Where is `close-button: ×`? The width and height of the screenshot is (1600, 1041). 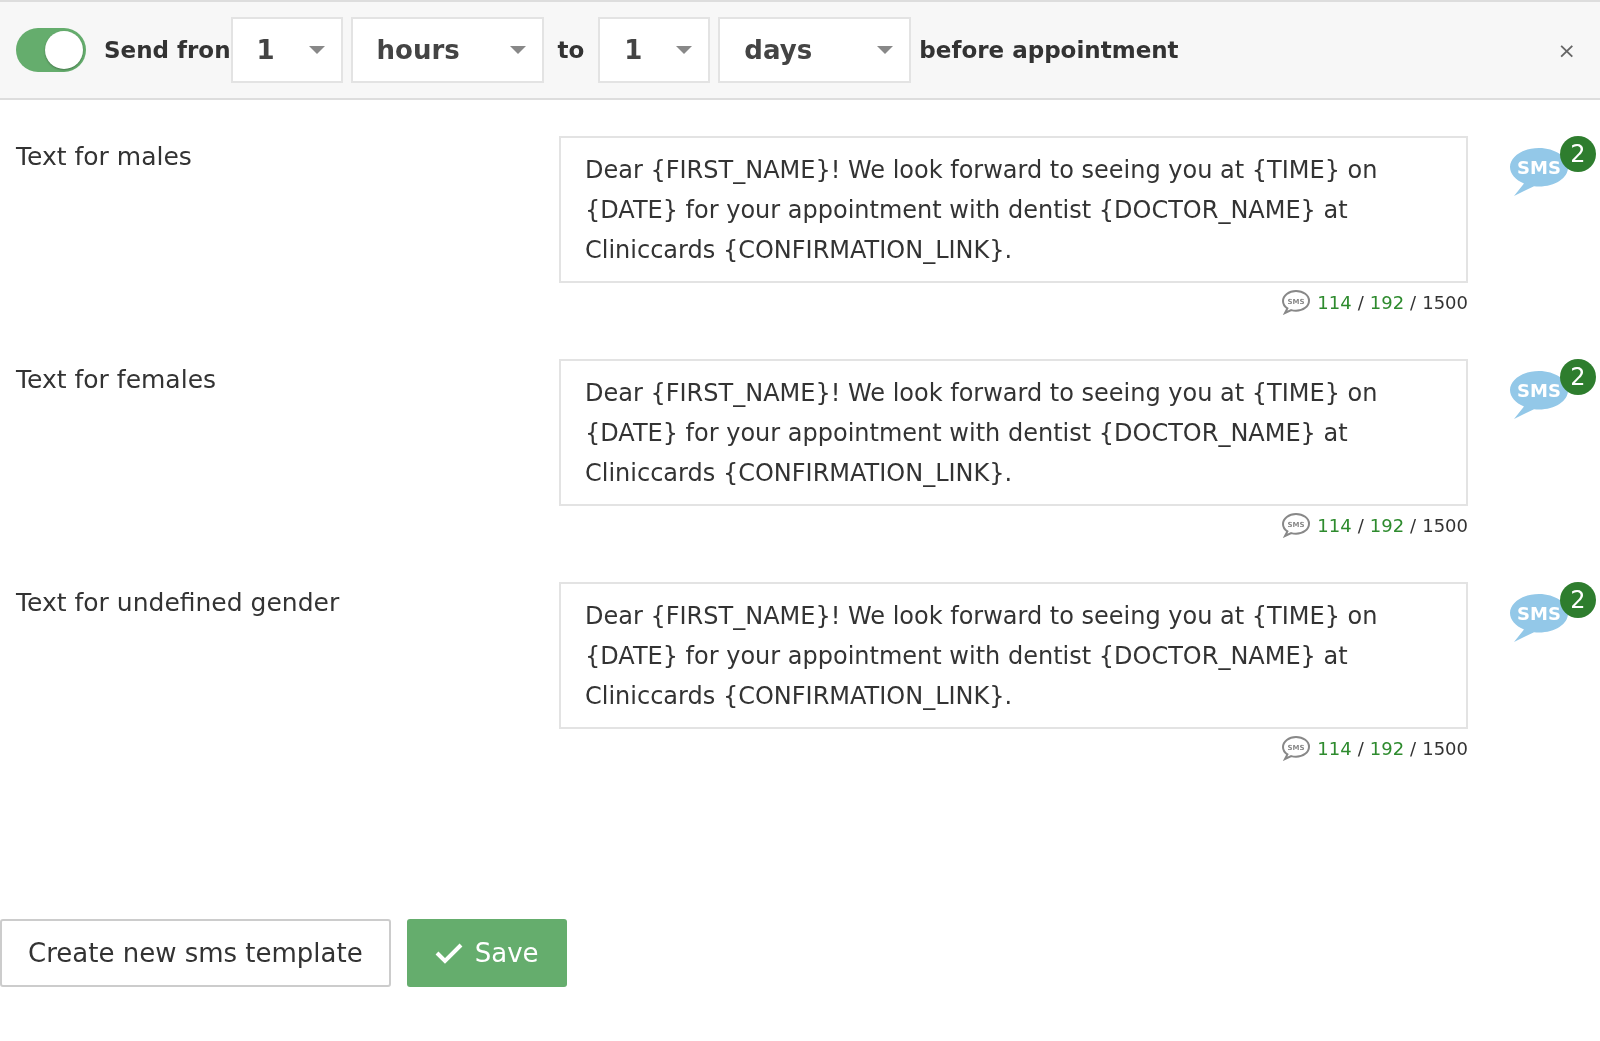 close-button: × is located at coordinates (1566, 50).